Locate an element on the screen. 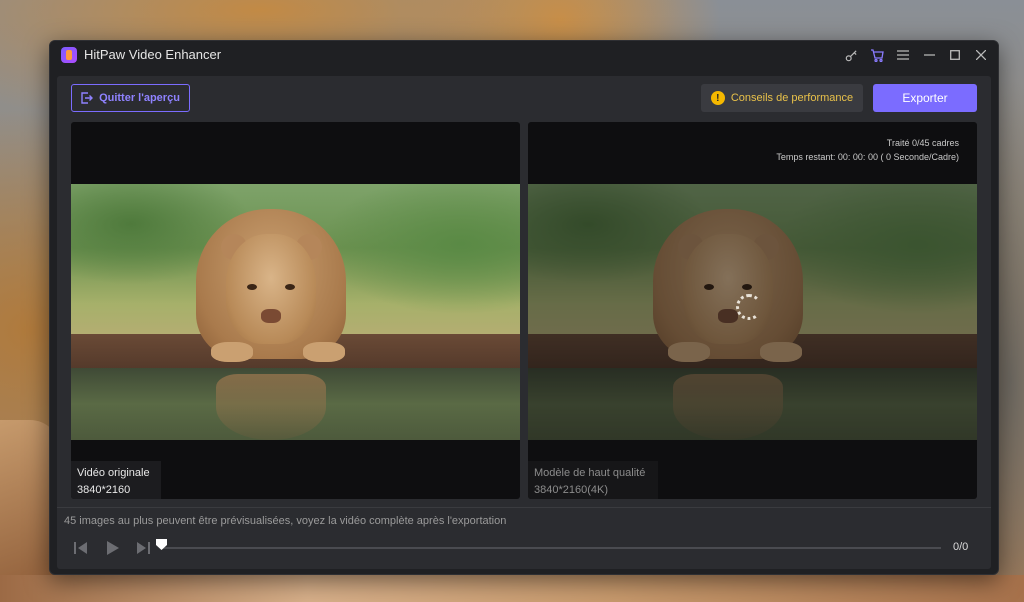 The height and width of the screenshot is (602, 1024). wallpaper-ground is located at coordinates (512, 588).